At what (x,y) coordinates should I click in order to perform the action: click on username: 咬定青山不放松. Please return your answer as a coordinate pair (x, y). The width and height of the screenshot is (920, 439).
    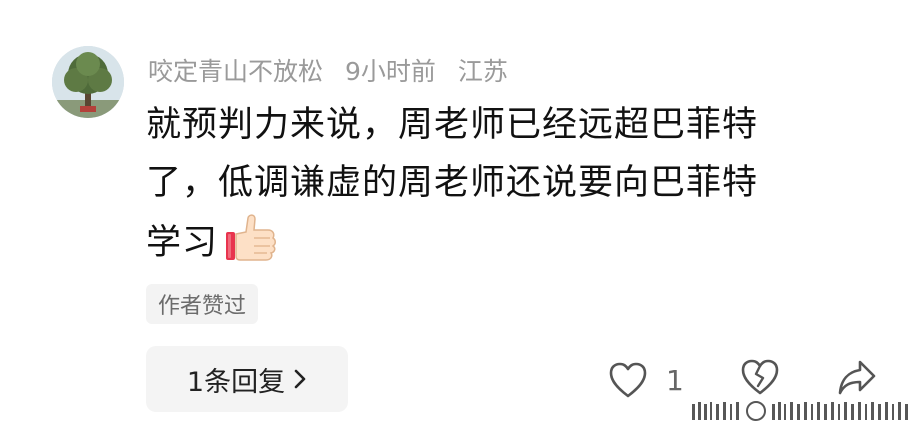
    Looking at the image, I should click on (235, 70).